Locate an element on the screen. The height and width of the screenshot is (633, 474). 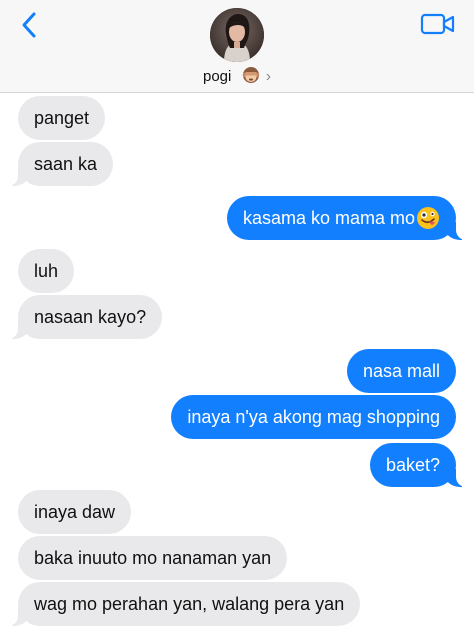
message-text: kasama ko mama mo is located at coordinates (328, 218).